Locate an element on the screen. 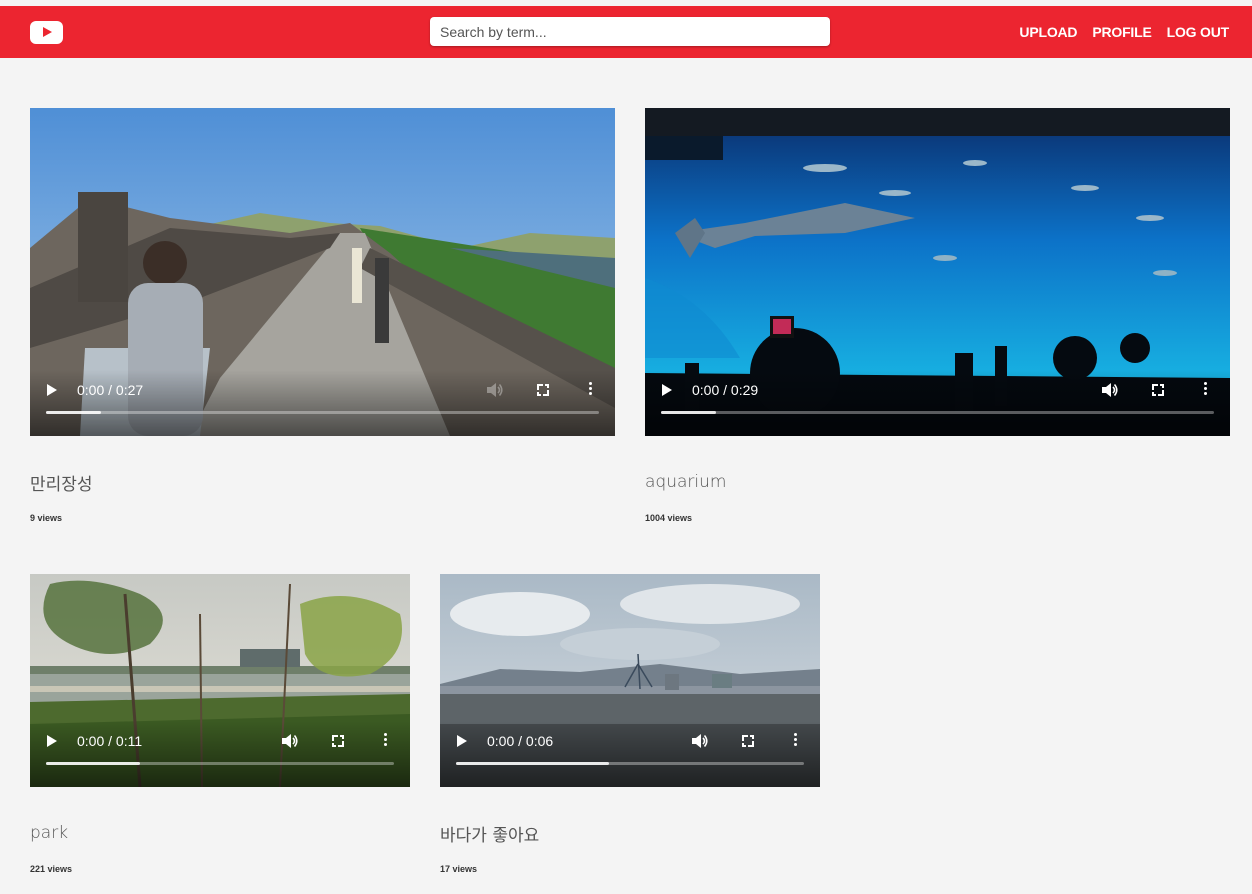 This screenshot has height=894, width=1252. view-count: 221 views is located at coordinates (51, 869).